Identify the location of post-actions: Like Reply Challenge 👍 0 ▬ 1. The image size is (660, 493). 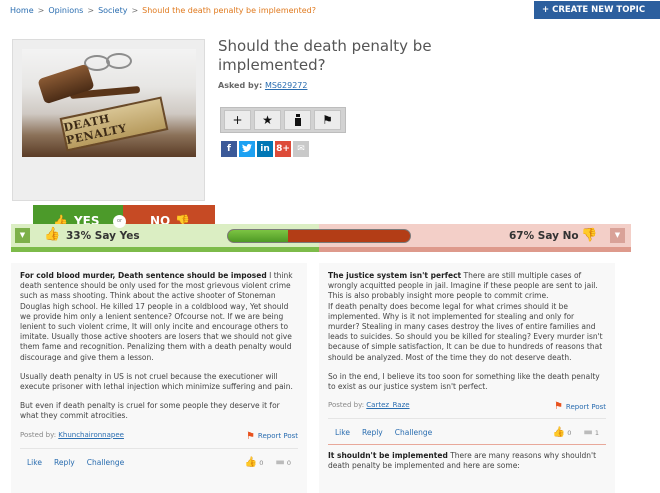
(467, 432).